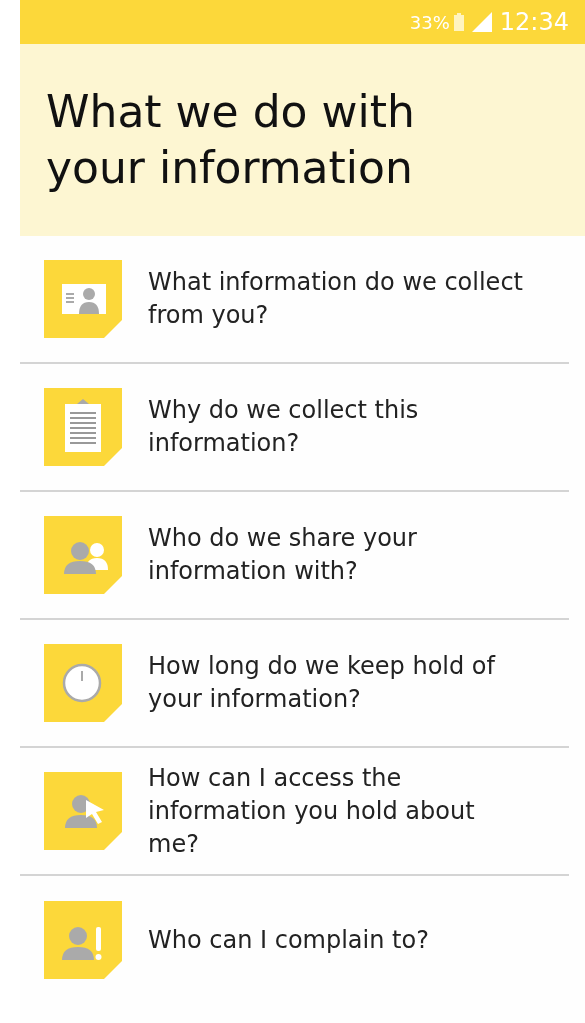 Image resolution: width=585 pixels, height=1023 pixels. Describe the element at coordinates (231, 140) in the screenshot. I see `page-title: What we do with your information` at that location.